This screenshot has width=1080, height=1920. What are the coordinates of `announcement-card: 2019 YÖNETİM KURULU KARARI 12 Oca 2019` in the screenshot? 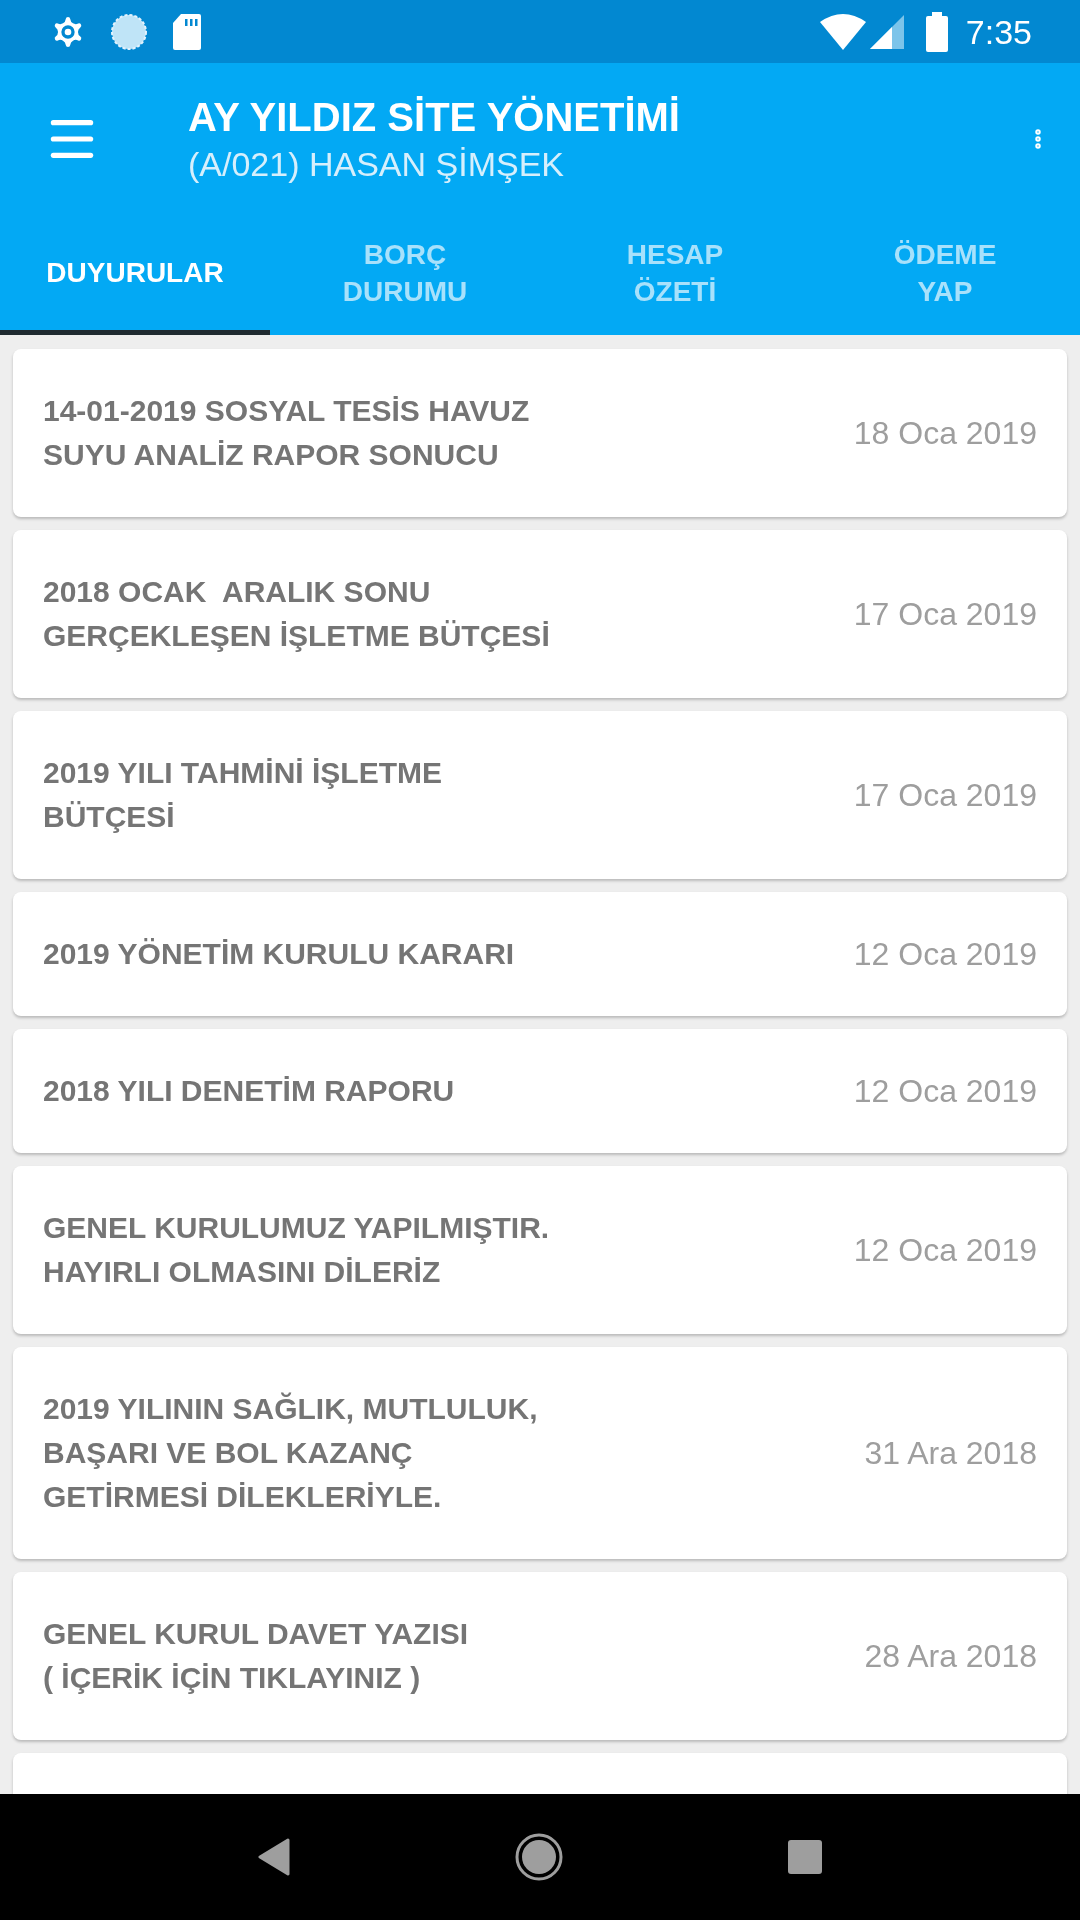 It's located at (540, 954).